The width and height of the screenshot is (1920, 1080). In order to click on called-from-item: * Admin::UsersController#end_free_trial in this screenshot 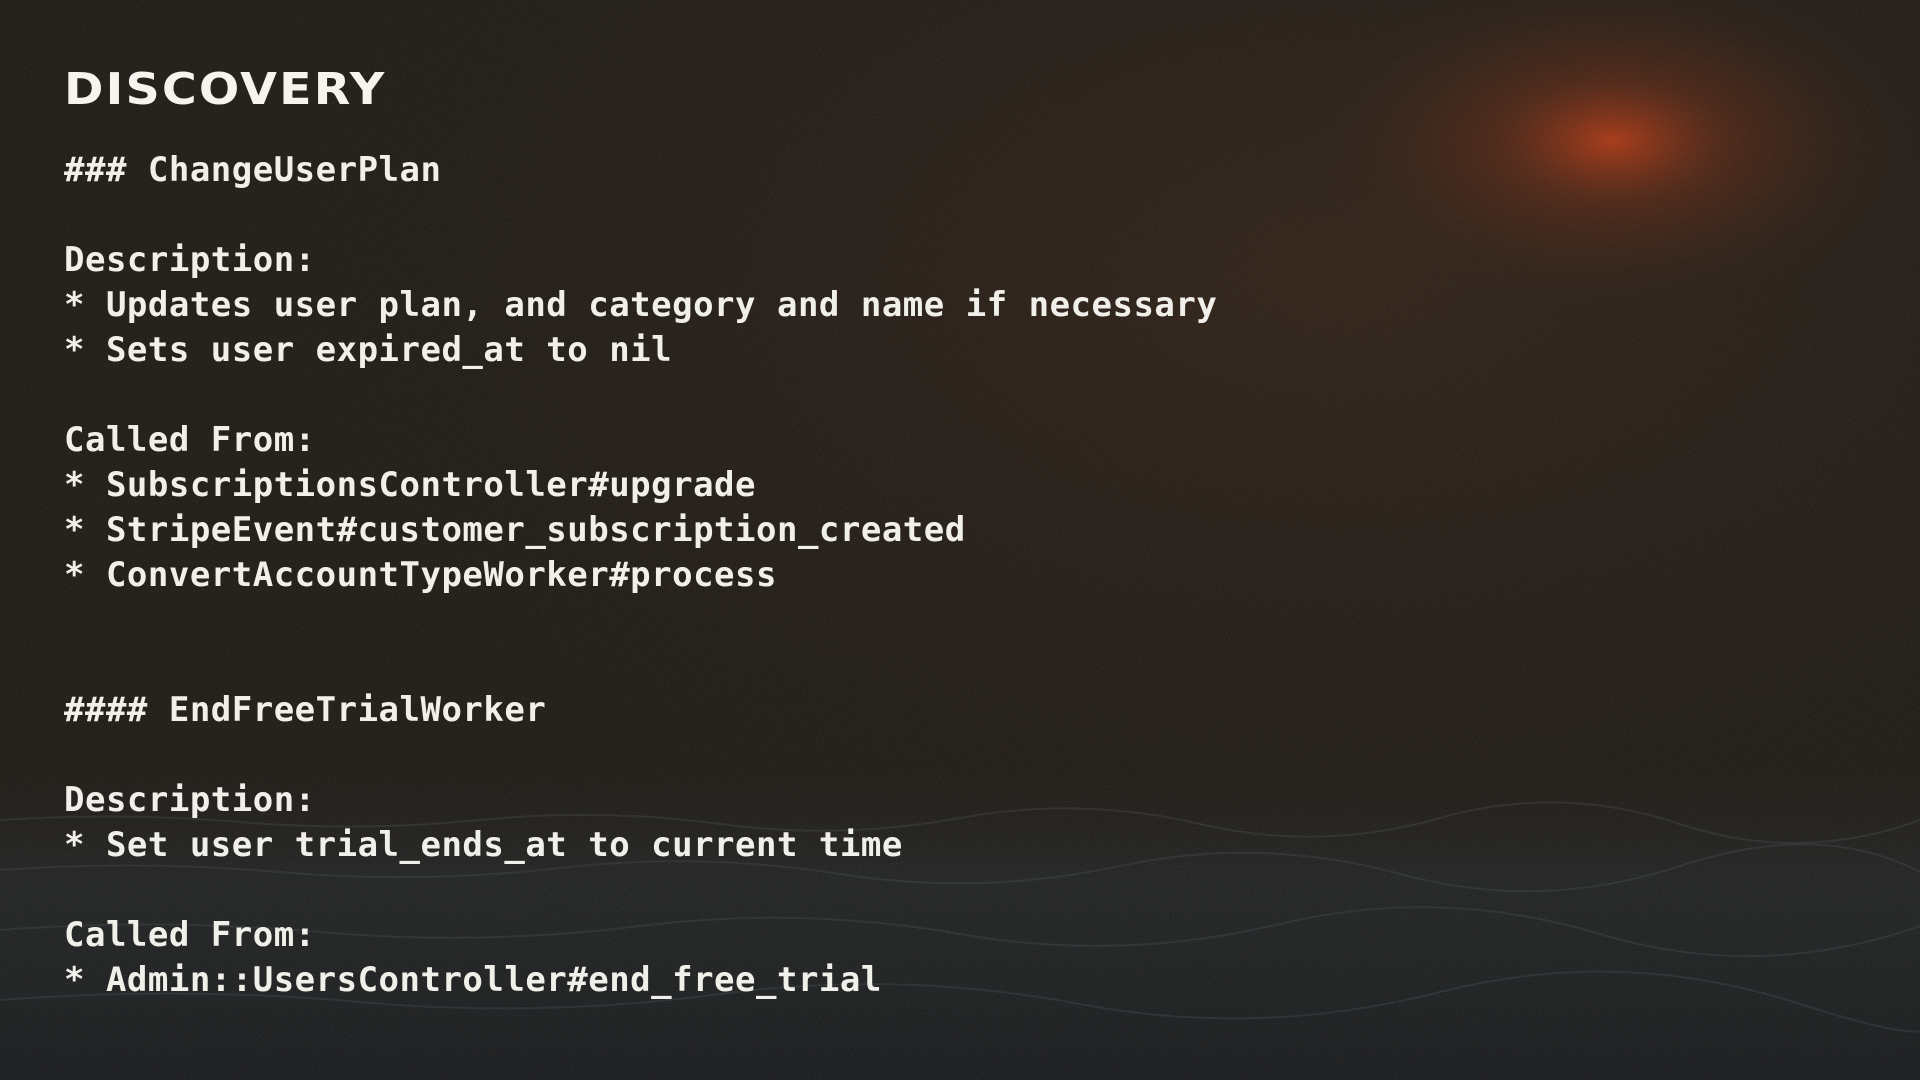, I will do `click(473, 980)`.